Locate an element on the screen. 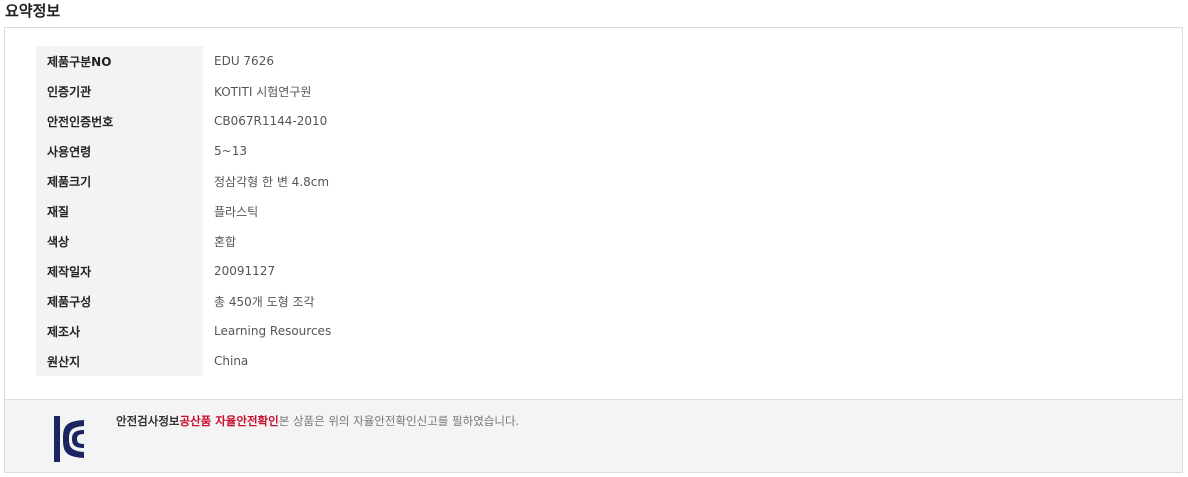  spec-value: China is located at coordinates (231, 361).